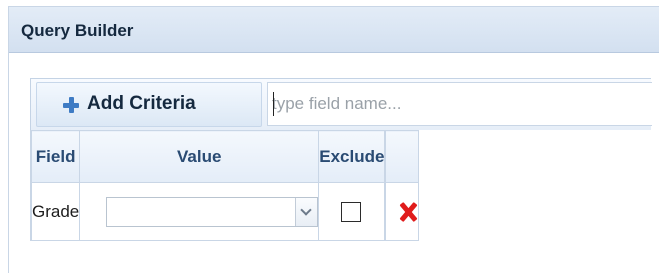 This screenshot has height=273, width=659. I want to click on panel-title: Query Builder, so click(77, 30).